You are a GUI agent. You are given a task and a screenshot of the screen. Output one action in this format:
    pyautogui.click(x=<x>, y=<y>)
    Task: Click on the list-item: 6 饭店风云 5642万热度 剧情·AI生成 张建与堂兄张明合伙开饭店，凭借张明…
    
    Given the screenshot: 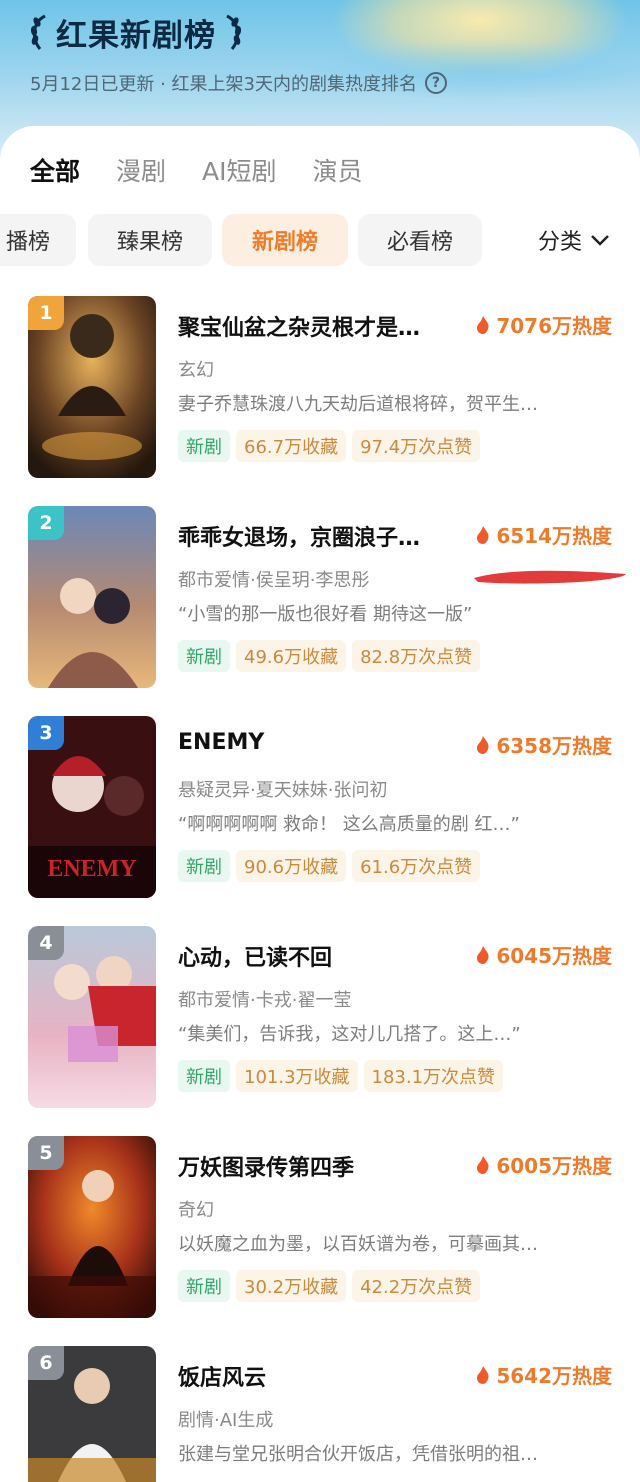 What is the action you would take?
    pyautogui.click(x=328, y=1414)
    